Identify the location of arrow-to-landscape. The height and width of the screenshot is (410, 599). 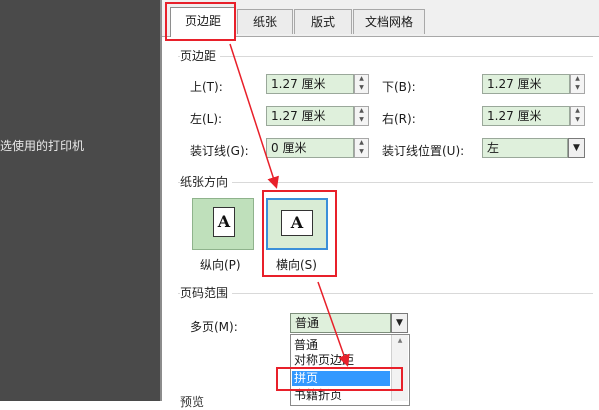
(254, 116).